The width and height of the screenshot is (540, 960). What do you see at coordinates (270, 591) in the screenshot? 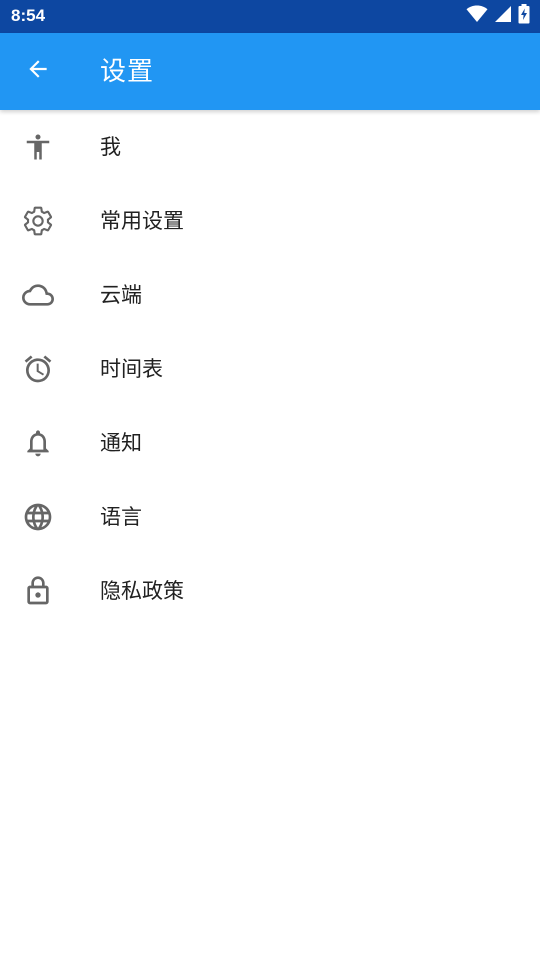
I see `menu-item-privacy-policy: 隐私政策` at bounding box center [270, 591].